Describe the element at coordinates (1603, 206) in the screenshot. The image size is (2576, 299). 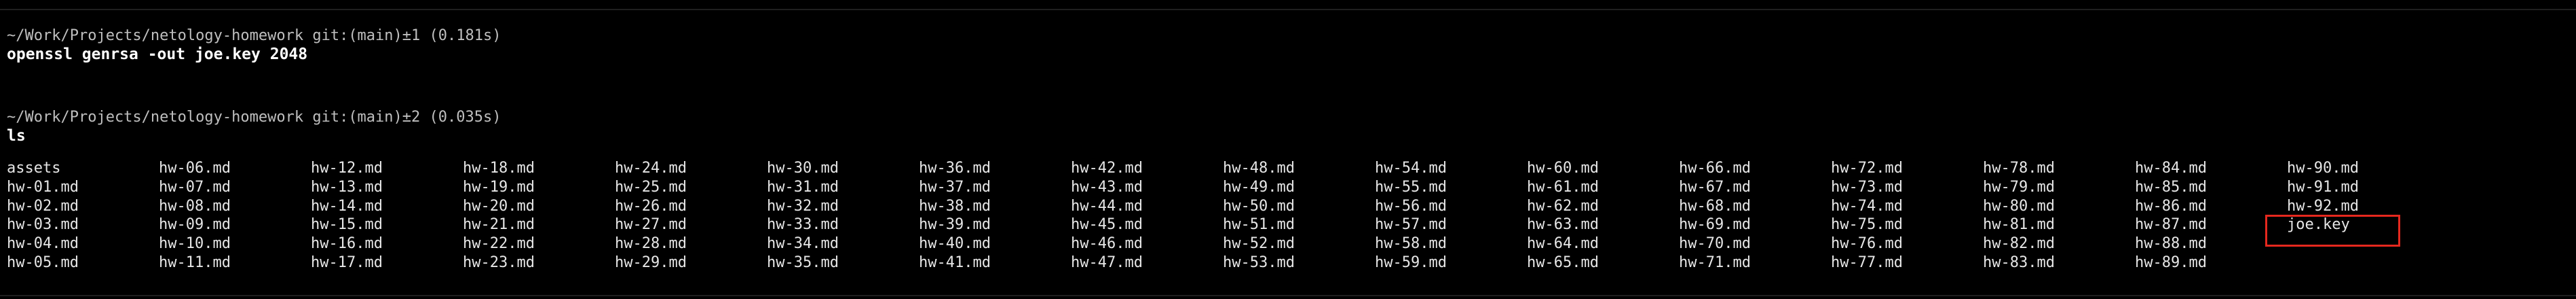
I see `listing-item: hw-62.md` at that location.